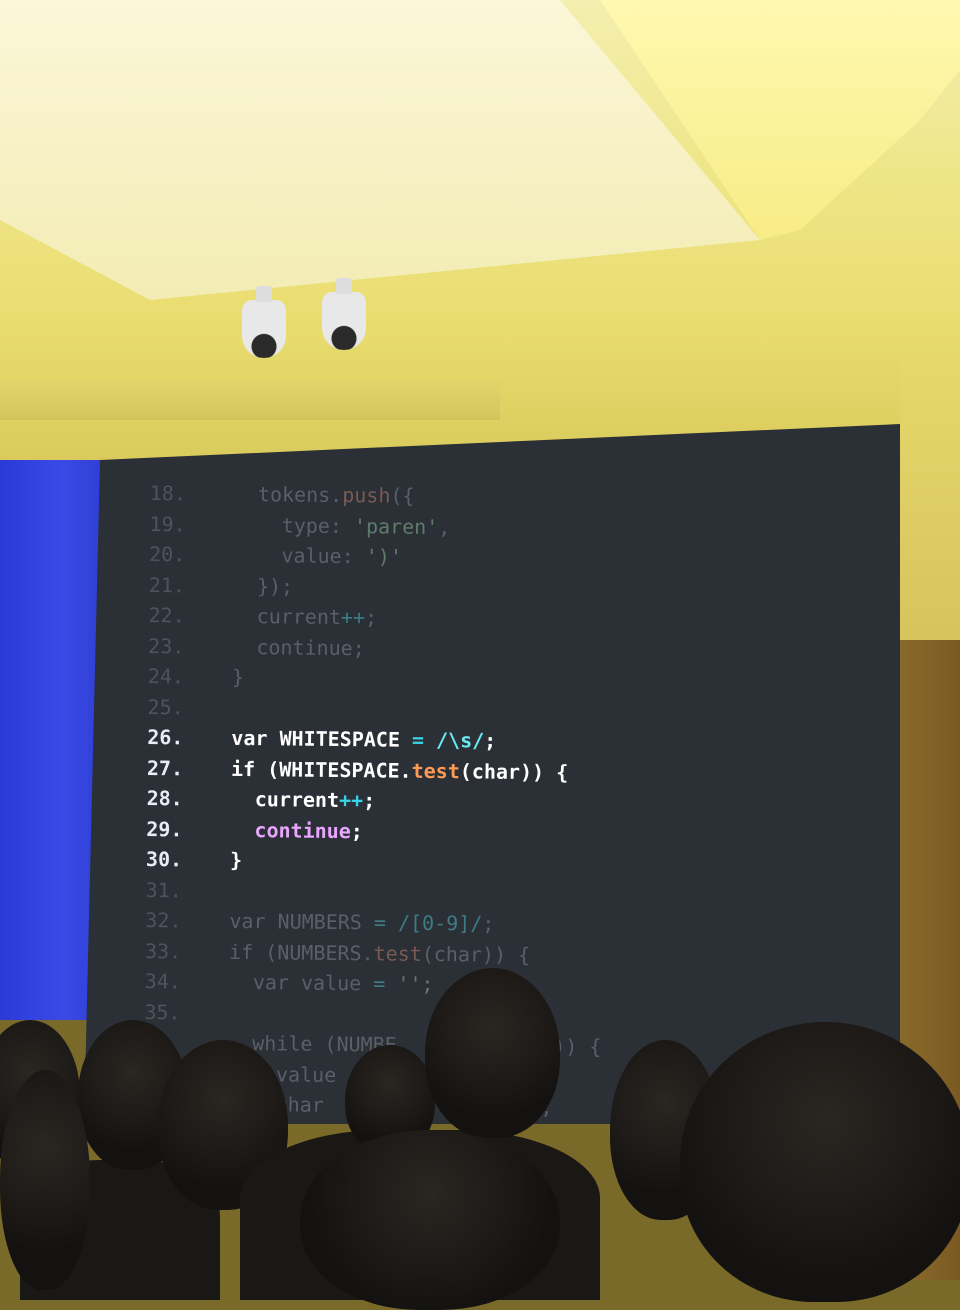 This screenshot has height=1310, width=960. What do you see at coordinates (514, 771) in the screenshot?
I see `code-token: (char)) {` at bounding box center [514, 771].